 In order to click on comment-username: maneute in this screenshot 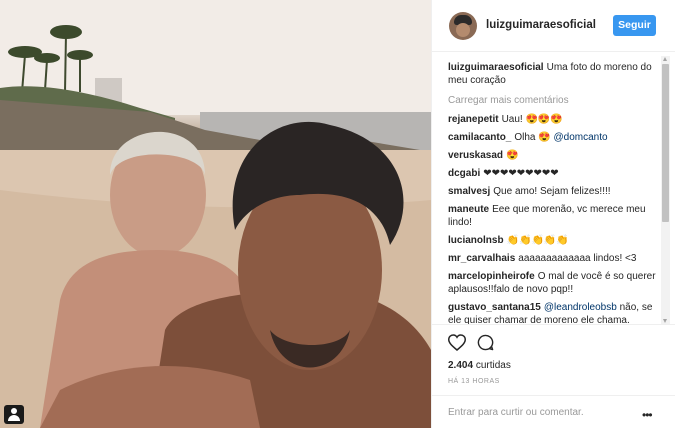, I will do `click(468, 209)`.